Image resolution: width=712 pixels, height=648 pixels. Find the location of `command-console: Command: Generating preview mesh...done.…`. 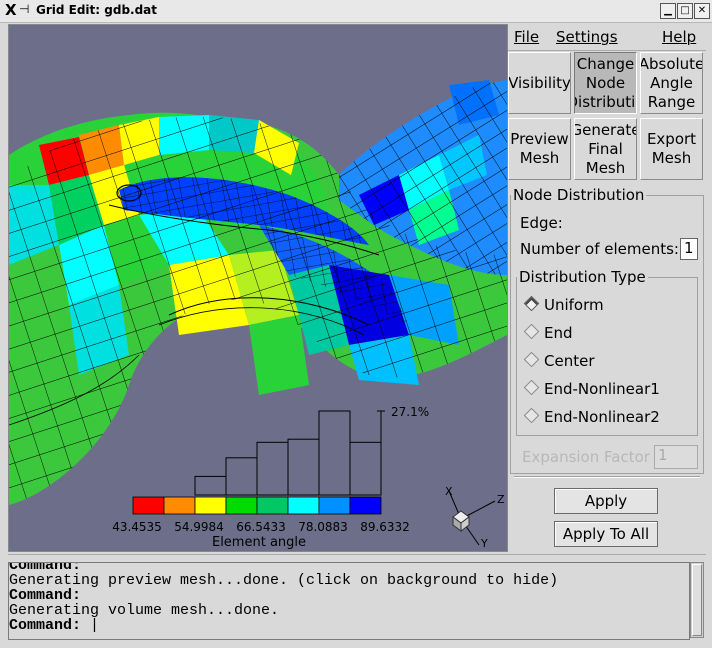

command-console: Command: Generating preview mesh...done.… is located at coordinates (349, 601).